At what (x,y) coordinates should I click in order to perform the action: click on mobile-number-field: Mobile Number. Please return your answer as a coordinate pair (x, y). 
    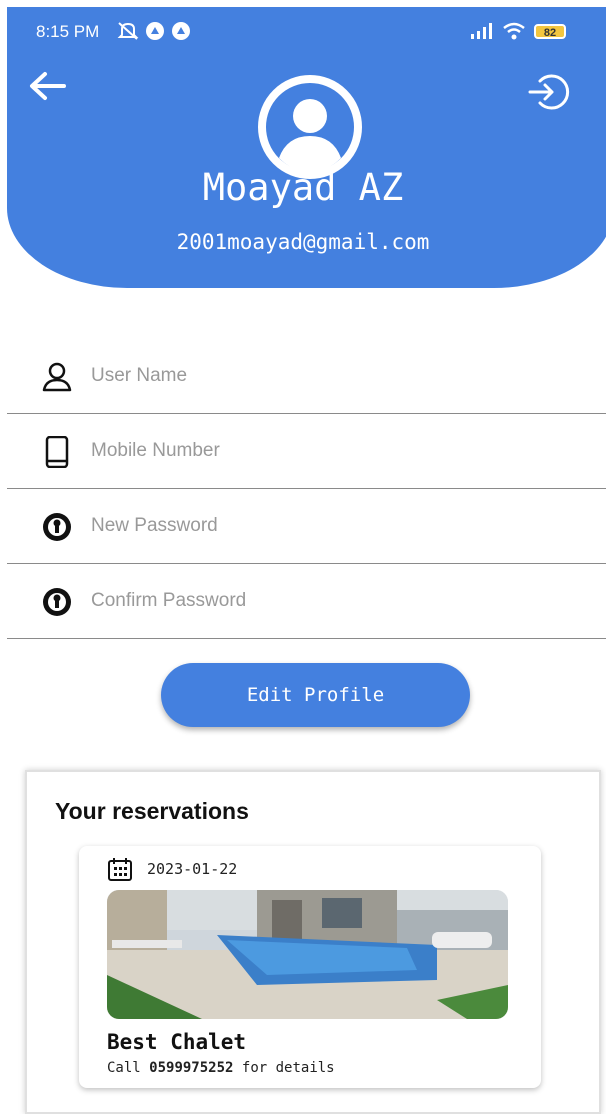
    Looking at the image, I should click on (306, 451).